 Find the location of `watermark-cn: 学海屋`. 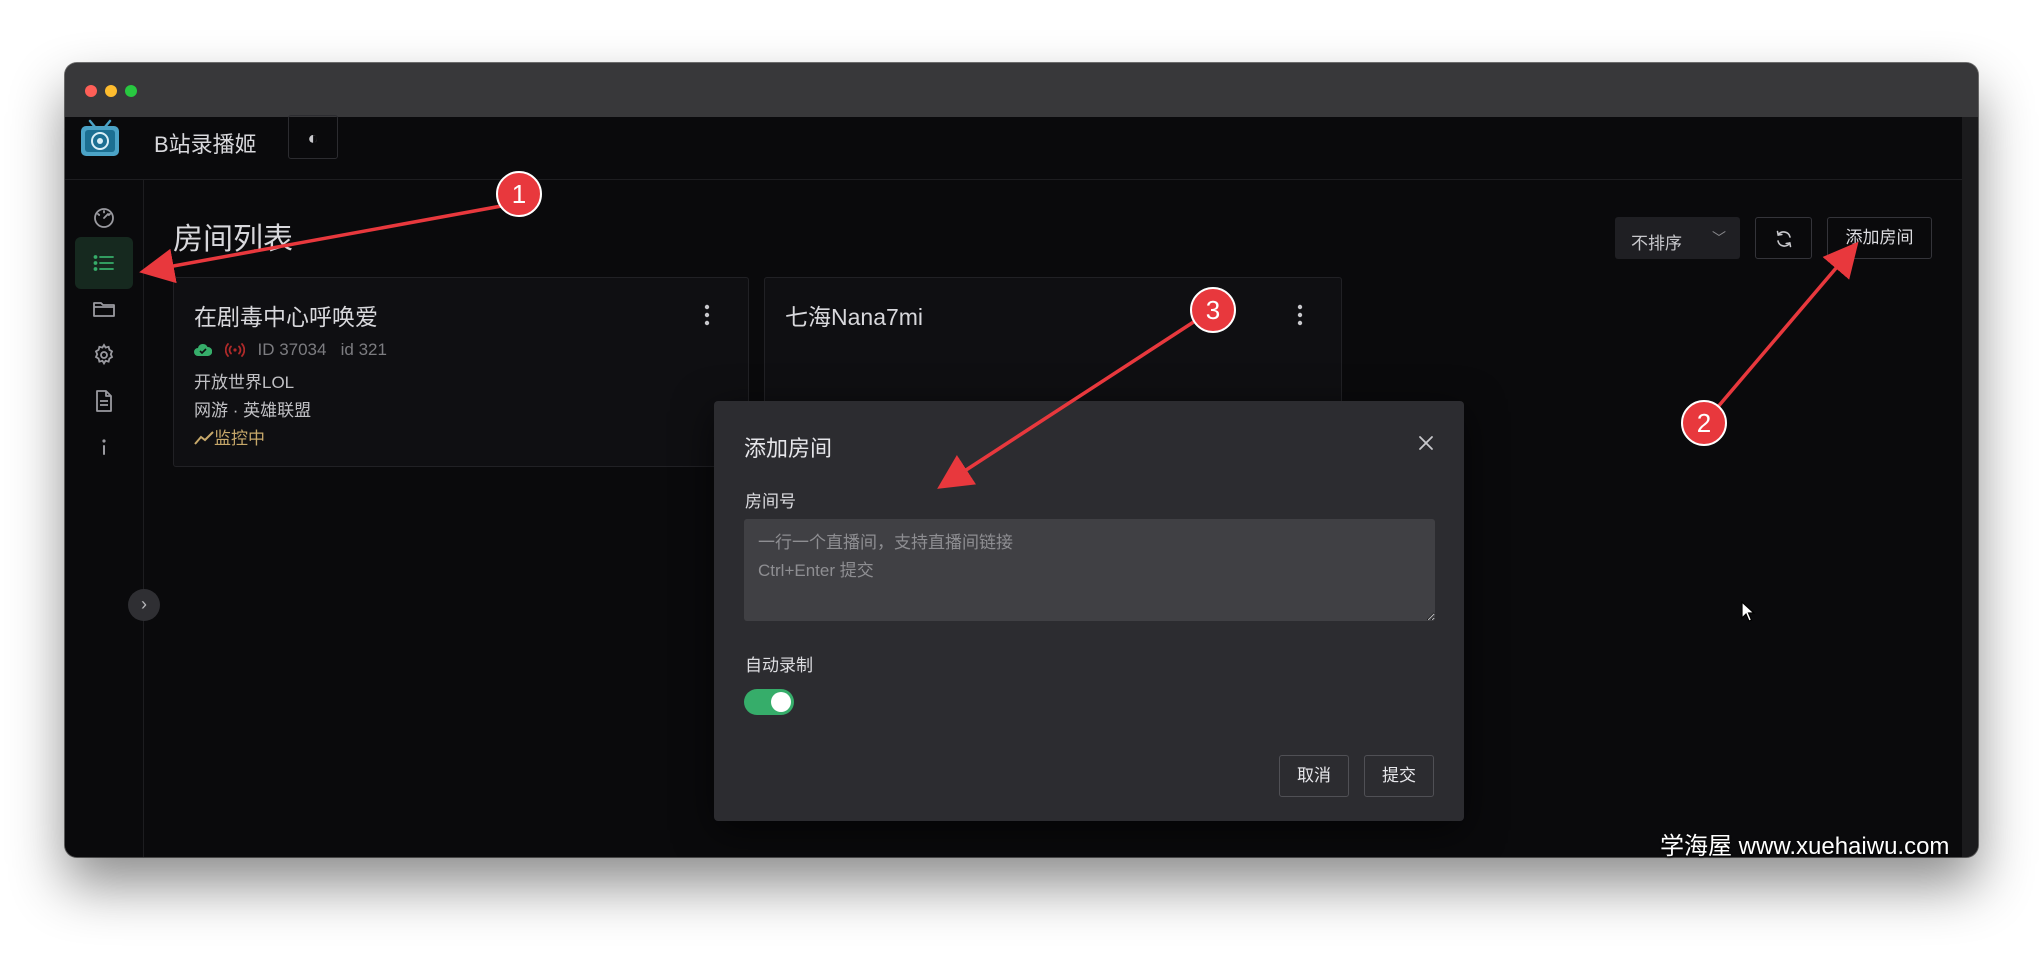

watermark-cn: 学海屋 is located at coordinates (1696, 846).